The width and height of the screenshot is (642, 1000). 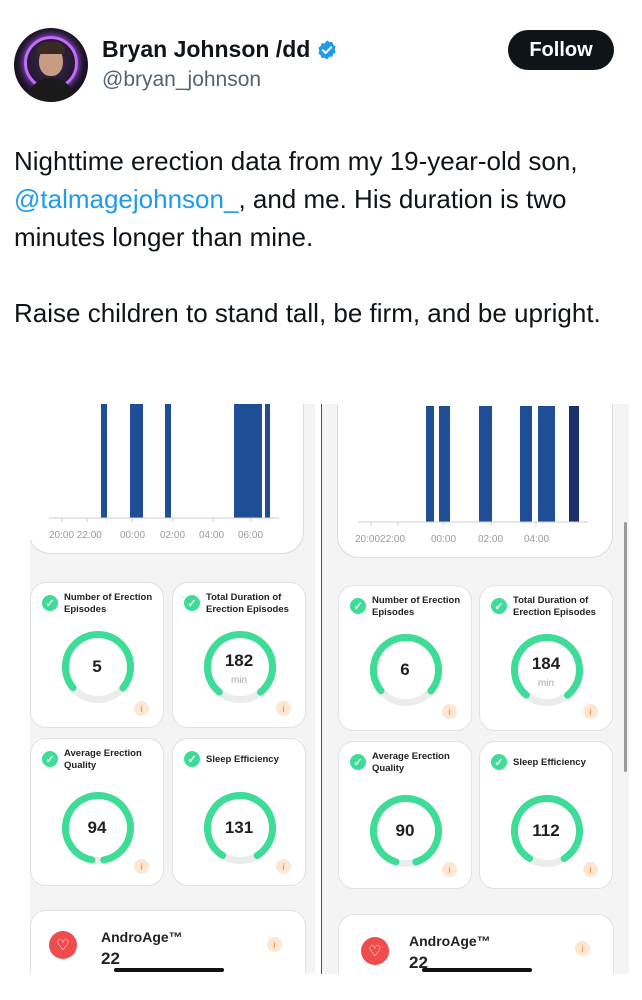 What do you see at coordinates (206, 49) in the screenshot?
I see `display-name: Bryan Johnson /dd` at bounding box center [206, 49].